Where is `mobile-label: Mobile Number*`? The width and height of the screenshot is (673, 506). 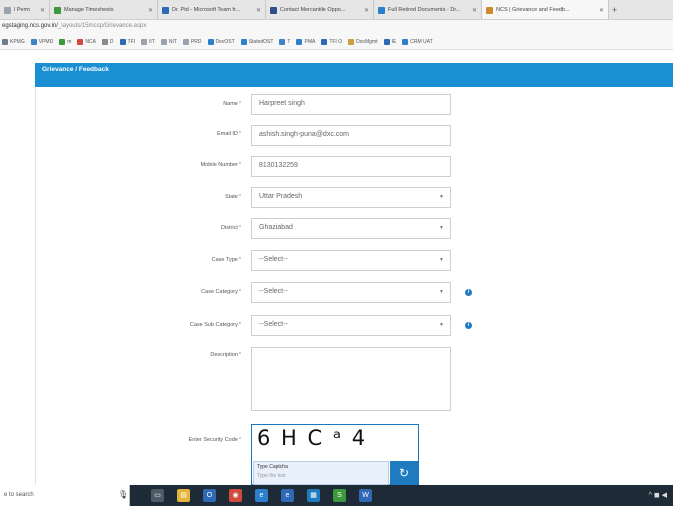
mobile-label: Mobile Number* is located at coordinates (220, 165).